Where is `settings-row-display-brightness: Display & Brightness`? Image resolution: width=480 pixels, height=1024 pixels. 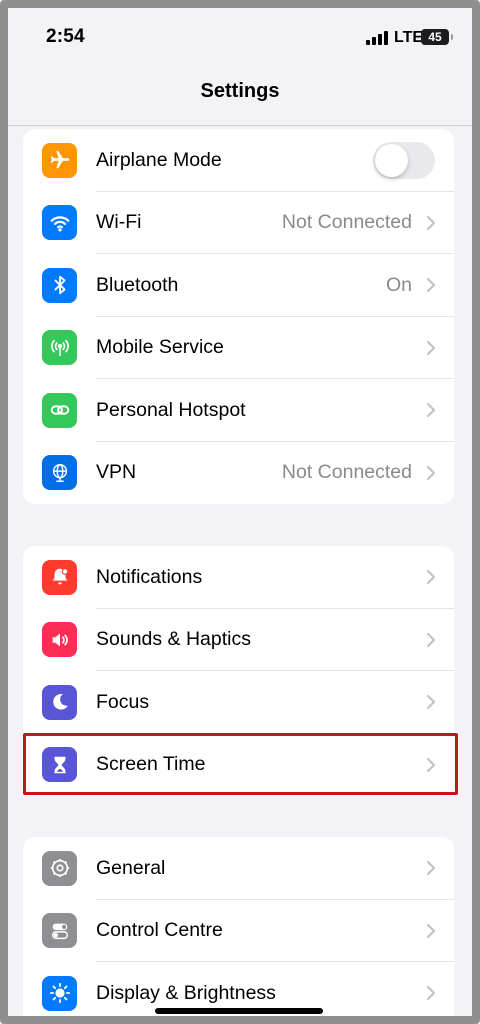 settings-row-display-brightness: Display & Brightness is located at coordinates (238, 989).